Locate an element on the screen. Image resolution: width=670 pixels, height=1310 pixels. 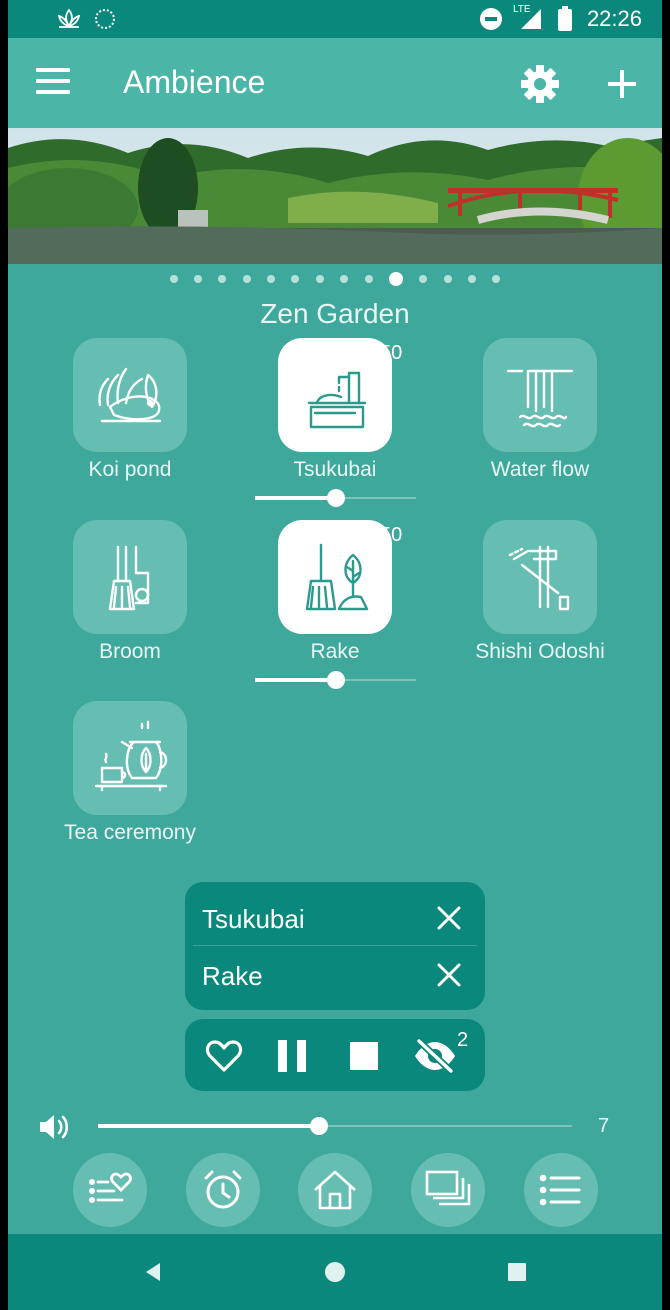
favorites-list-icon is located at coordinates (110, 1187).